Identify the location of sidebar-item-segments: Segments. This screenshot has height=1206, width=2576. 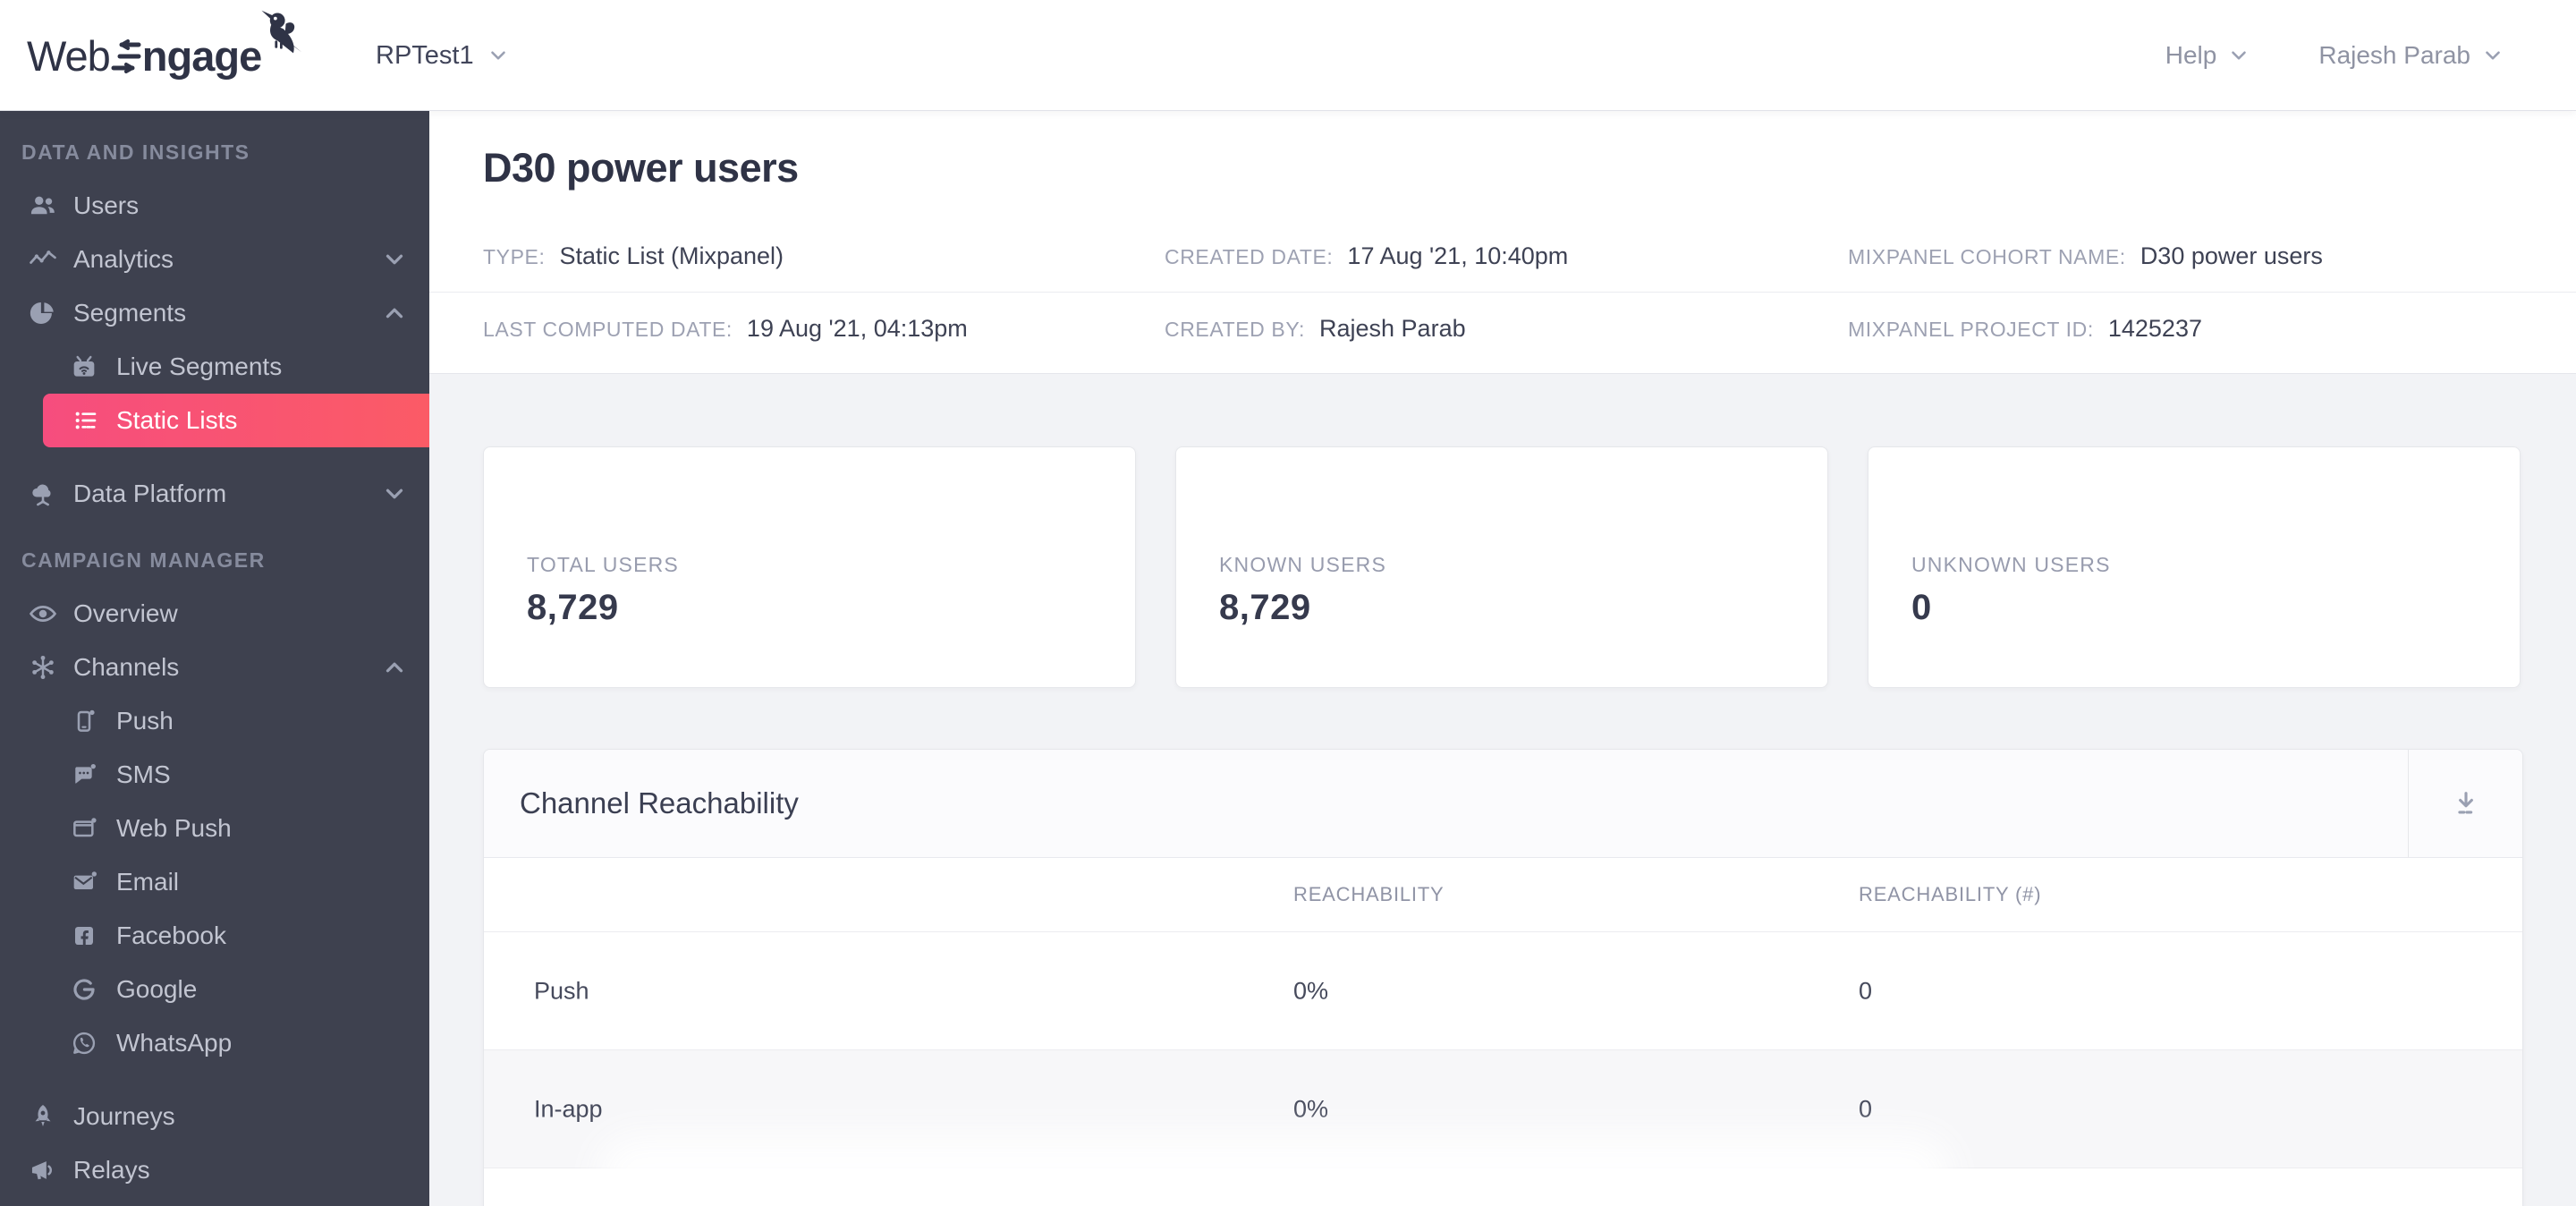
(214, 313).